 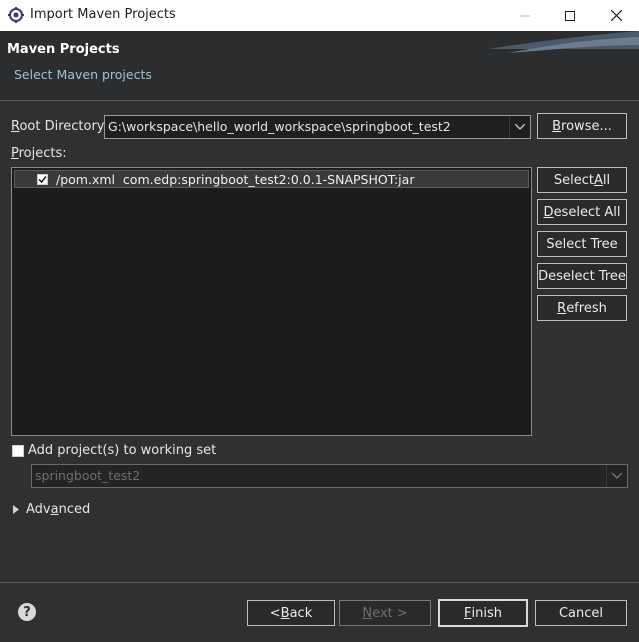 I want to click on close-icon, so click(x=616, y=15).